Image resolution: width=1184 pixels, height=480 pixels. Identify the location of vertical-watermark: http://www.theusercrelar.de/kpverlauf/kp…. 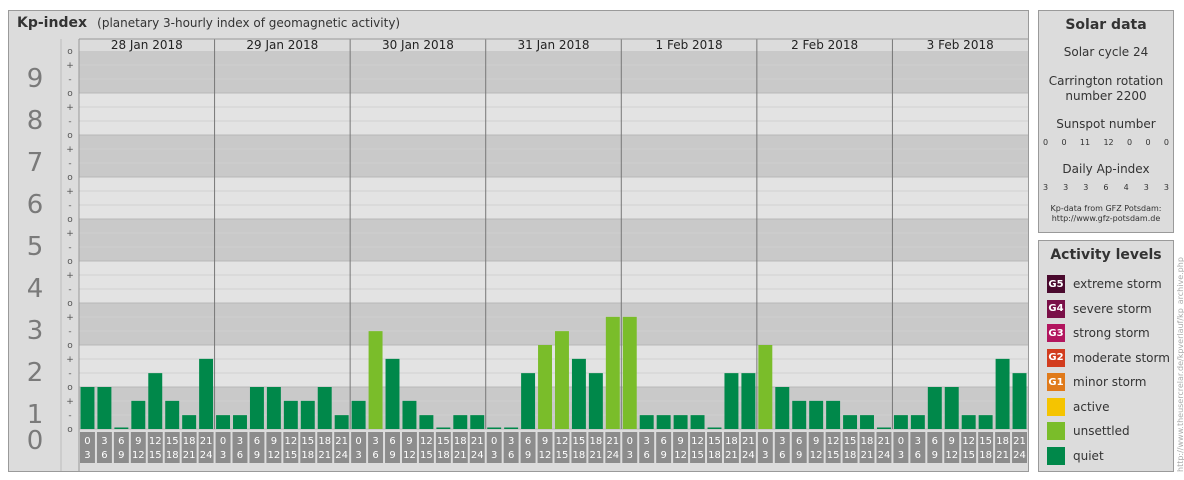
(1180, 364).